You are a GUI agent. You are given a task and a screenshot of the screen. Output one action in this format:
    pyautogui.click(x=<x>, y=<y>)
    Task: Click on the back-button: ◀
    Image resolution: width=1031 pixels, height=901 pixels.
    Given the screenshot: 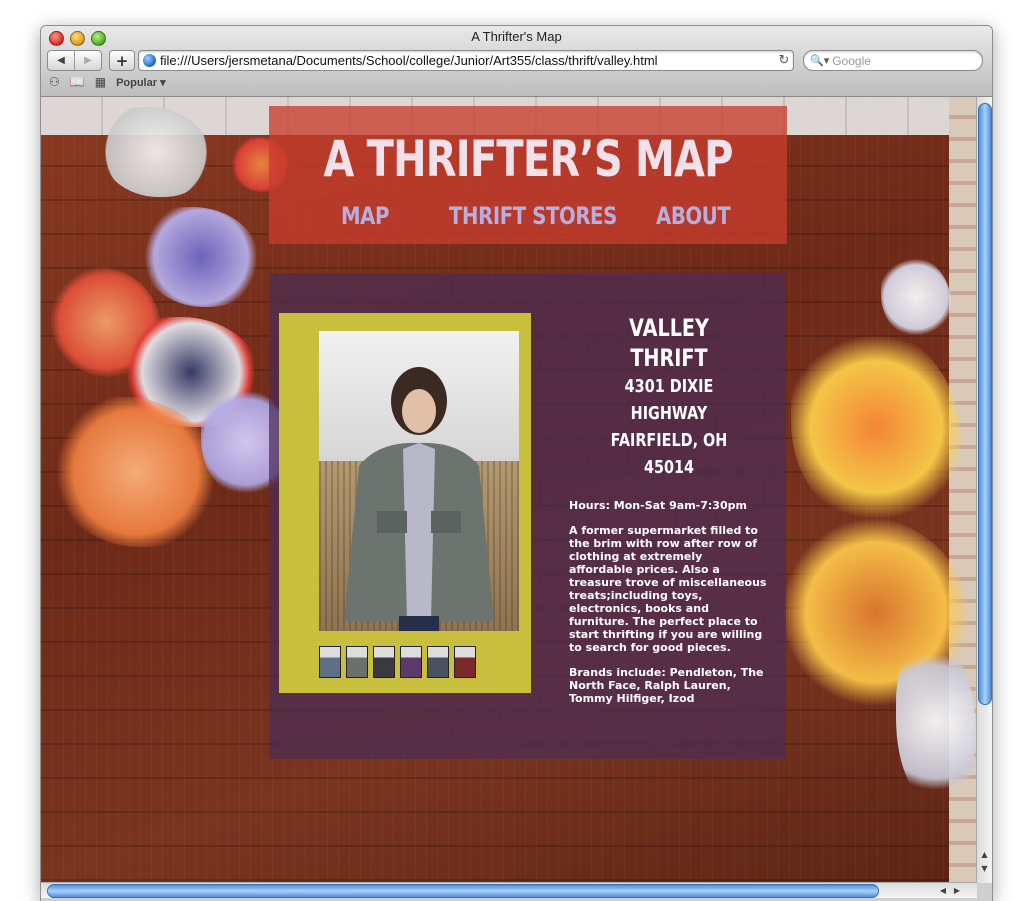 What is the action you would take?
    pyautogui.click(x=61, y=60)
    